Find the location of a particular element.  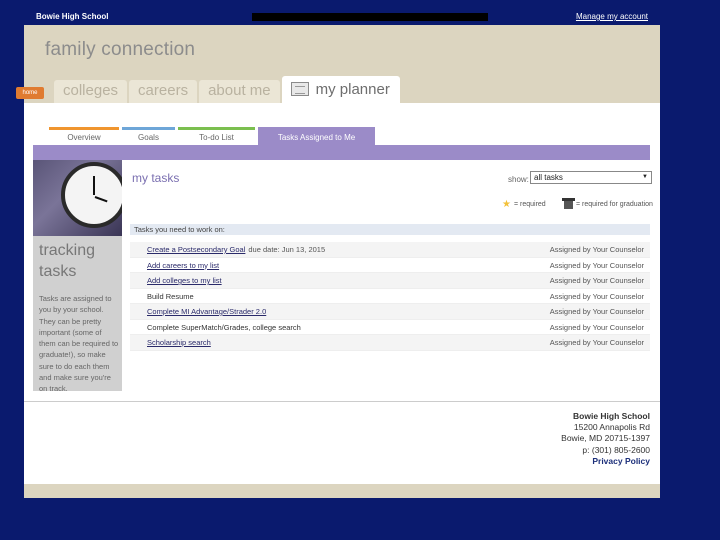

subtab-overview: Overview is located at coordinates (84, 136).